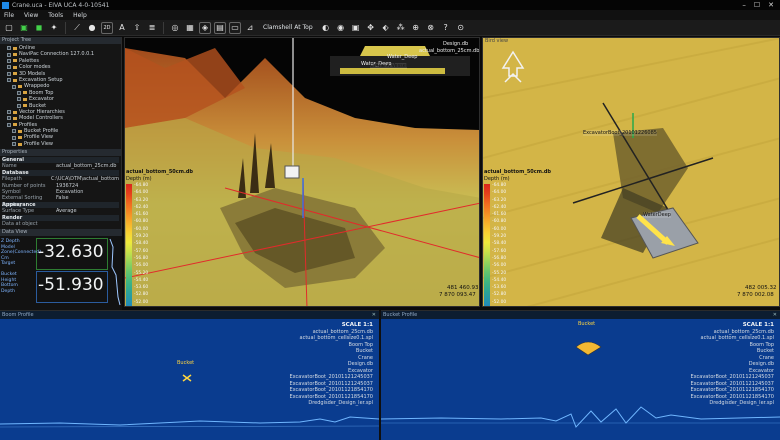 The image size is (780, 440). I want to click on measure-icon: ⊿, so click(250, 28).